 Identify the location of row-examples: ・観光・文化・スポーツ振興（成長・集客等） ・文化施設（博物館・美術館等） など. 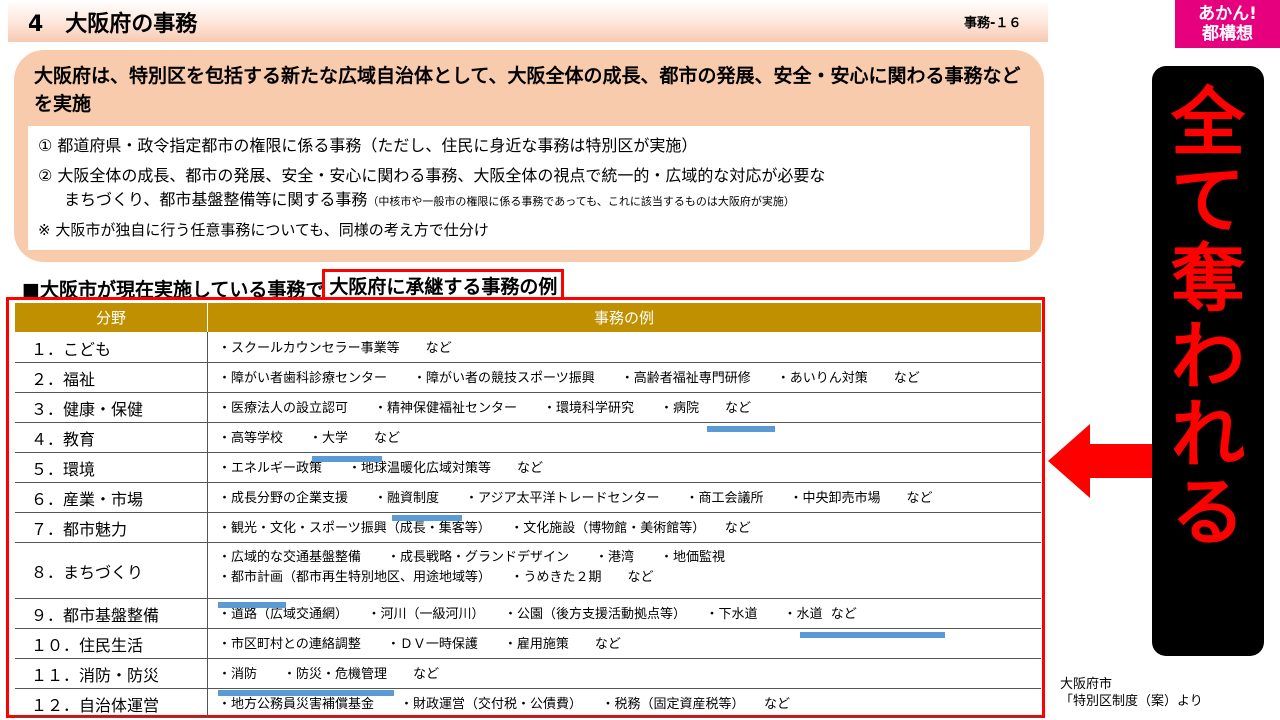
(484, 528).